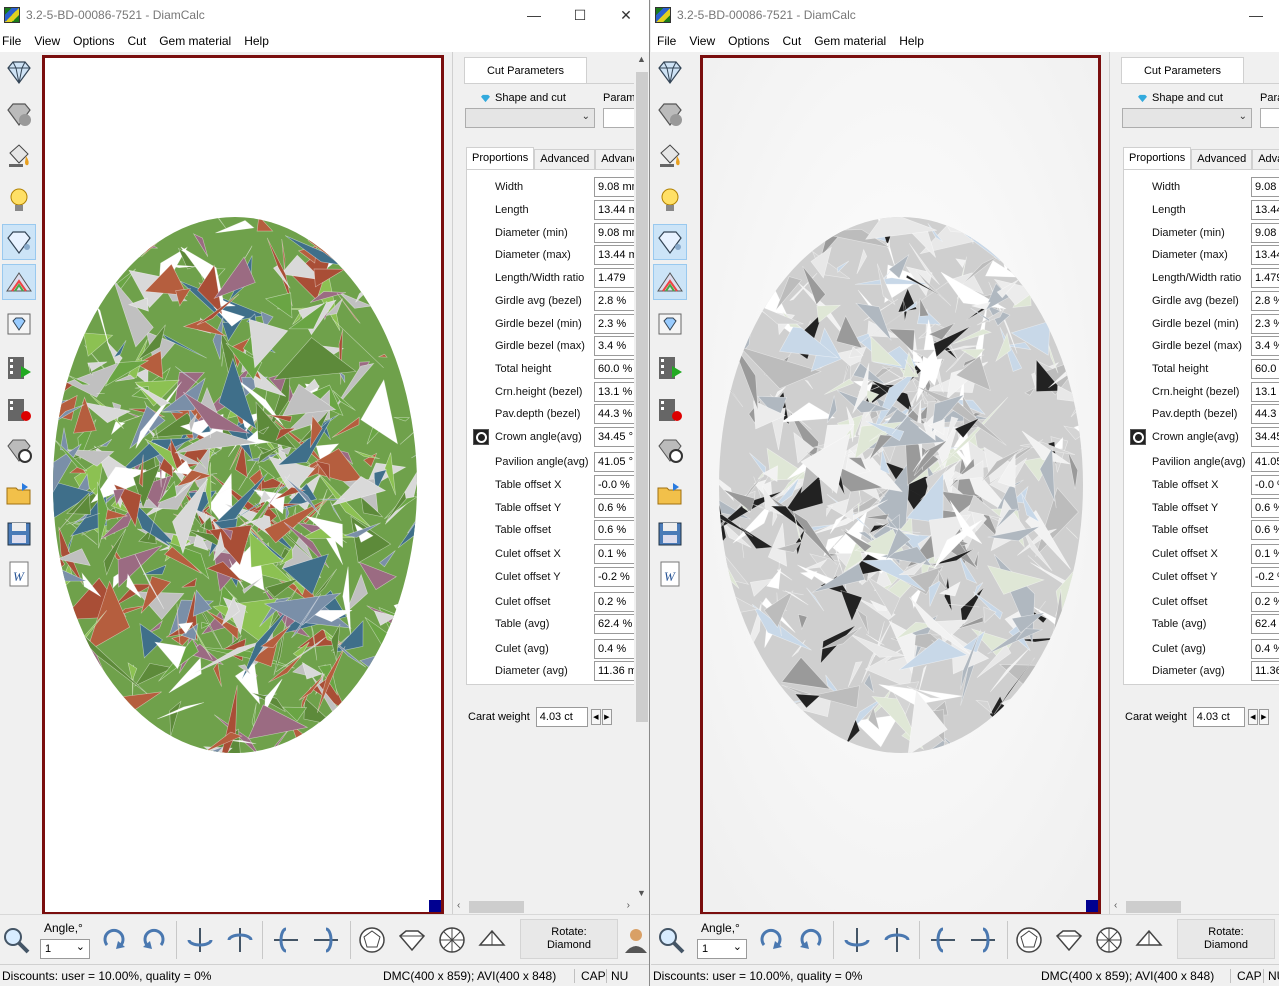  I want to click on flip-vertical-2-icon, so click(326, 940).